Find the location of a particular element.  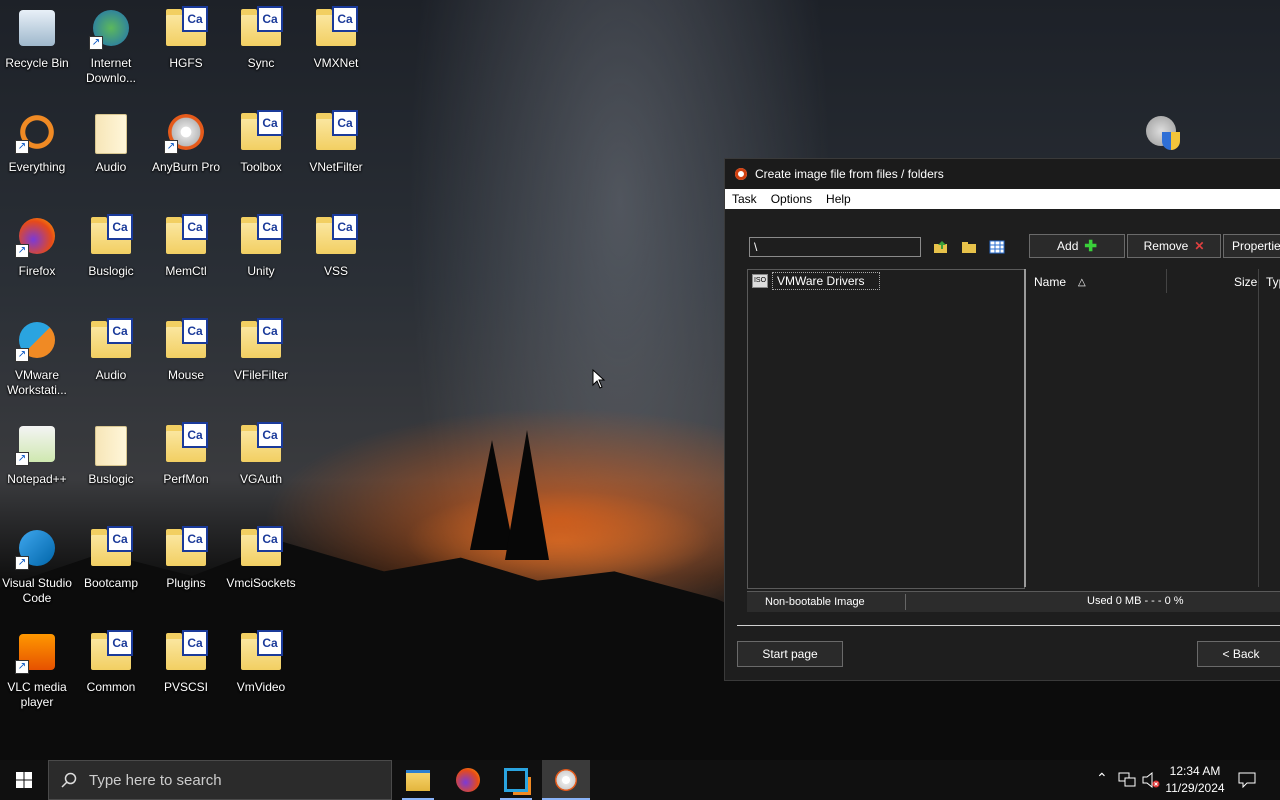

taskbar-vmware is located at coordinates (516, 780).